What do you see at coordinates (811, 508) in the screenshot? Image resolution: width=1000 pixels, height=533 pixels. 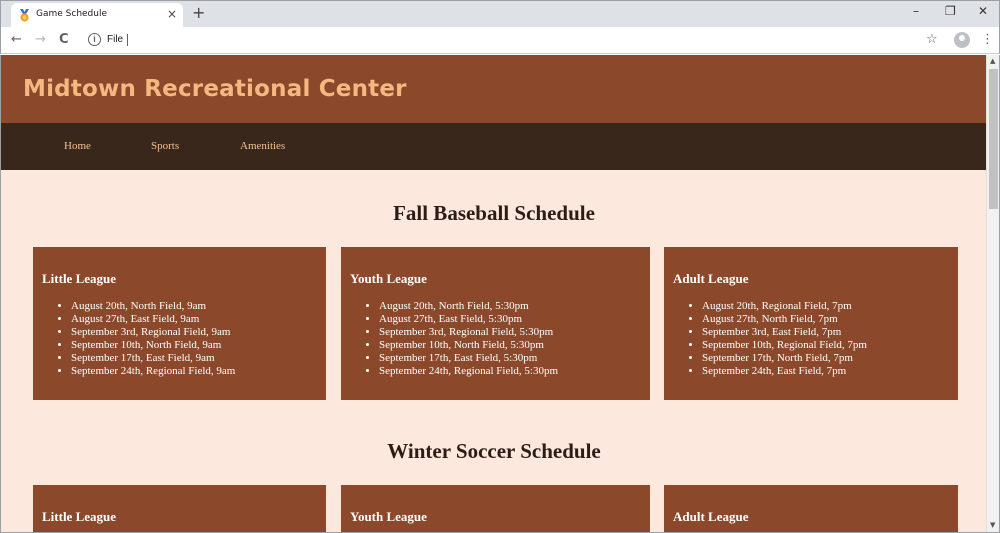 I see `schedule-card-adult-league: Adult League` at bounding box center [811, 508].